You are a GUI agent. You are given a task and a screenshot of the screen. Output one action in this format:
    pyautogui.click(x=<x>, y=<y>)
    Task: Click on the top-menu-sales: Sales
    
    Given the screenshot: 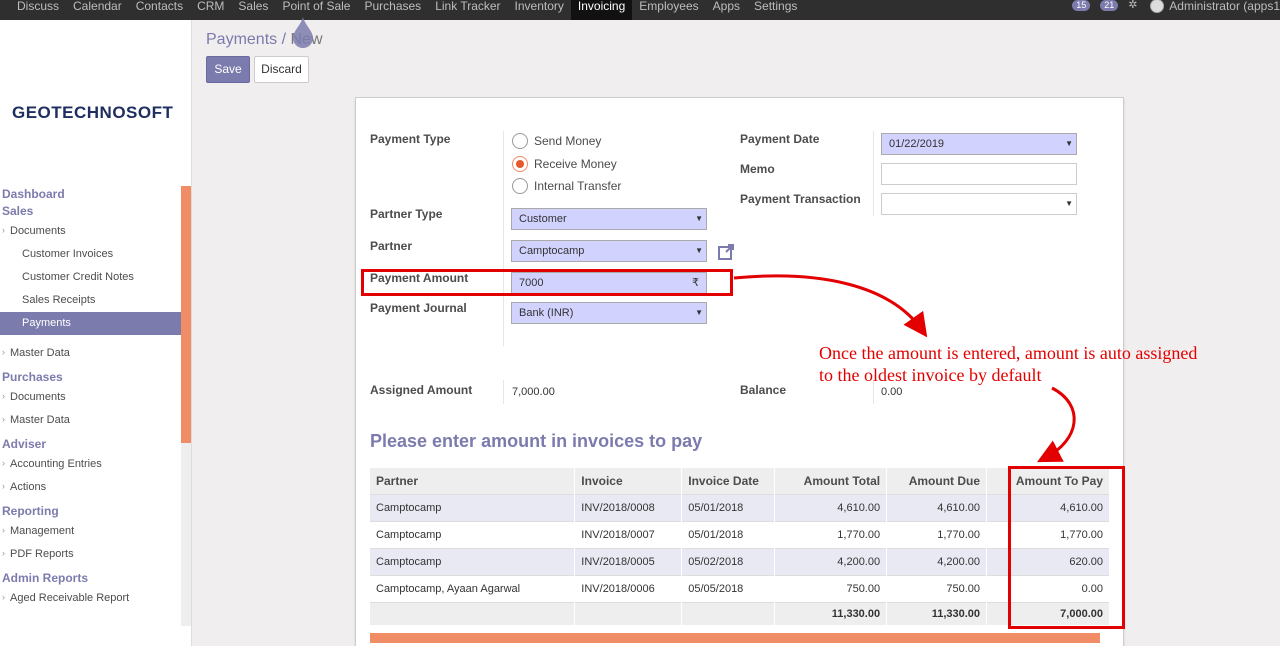 What is the action you would take?
    pyautogui.click(x=253, y=10)
    